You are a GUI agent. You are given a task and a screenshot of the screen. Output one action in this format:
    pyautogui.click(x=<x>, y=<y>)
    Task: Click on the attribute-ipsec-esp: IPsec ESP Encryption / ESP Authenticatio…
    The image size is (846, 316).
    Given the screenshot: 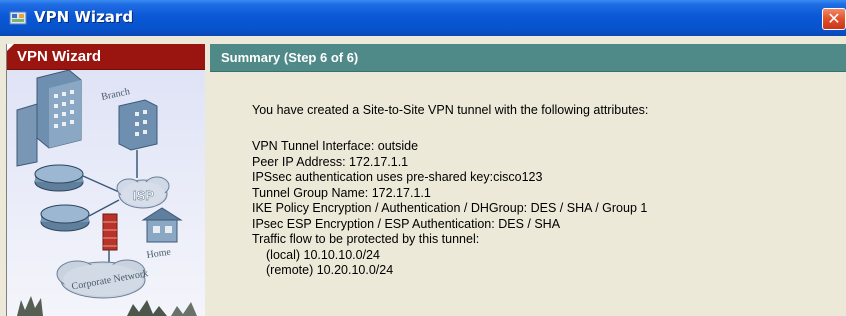 What is the action you would take?
    pyautogui.click(x=406, y=223)
    